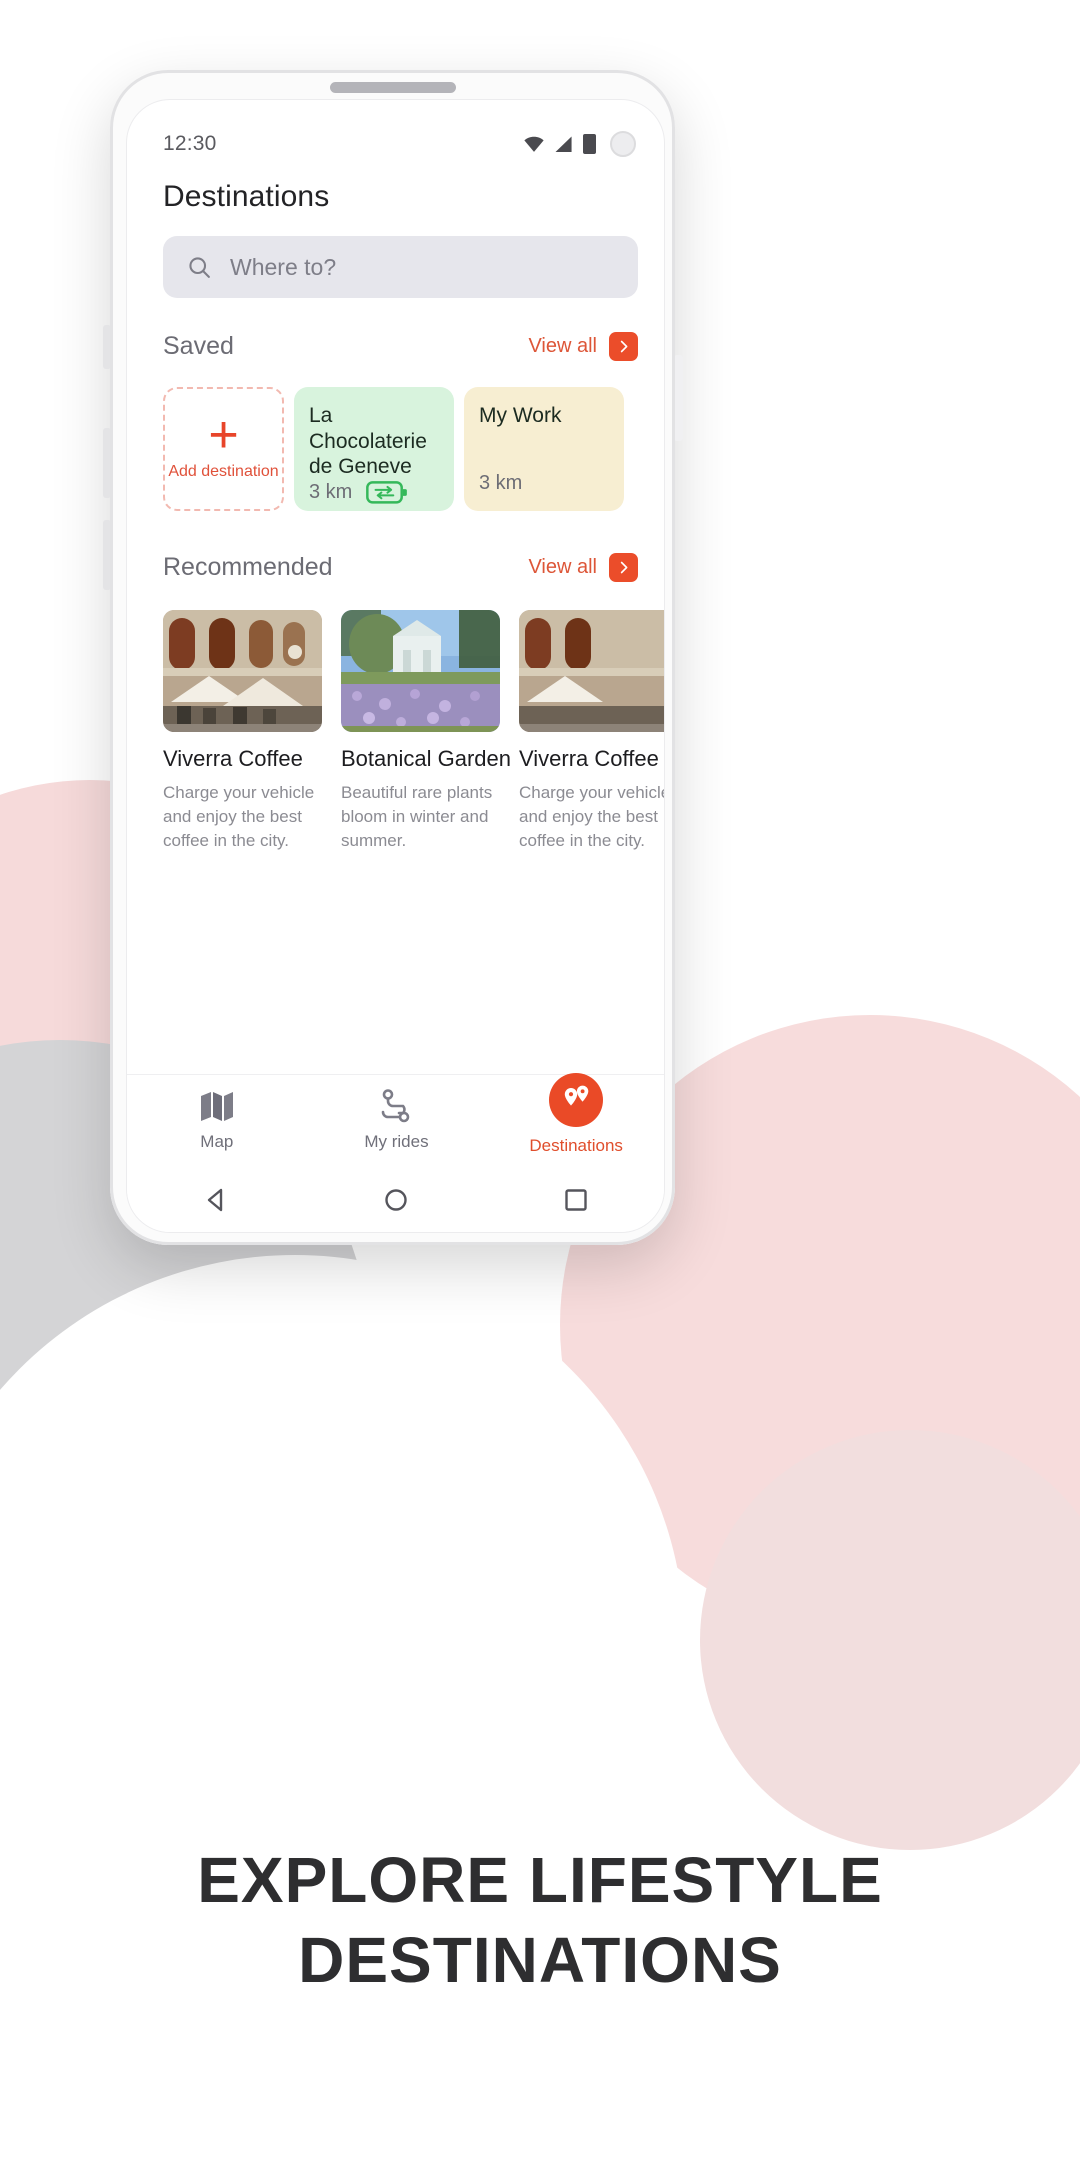 This screenshot has height=2160, width=1080. I want to click on view-all-recommended-label: View all, so click(562, 567).